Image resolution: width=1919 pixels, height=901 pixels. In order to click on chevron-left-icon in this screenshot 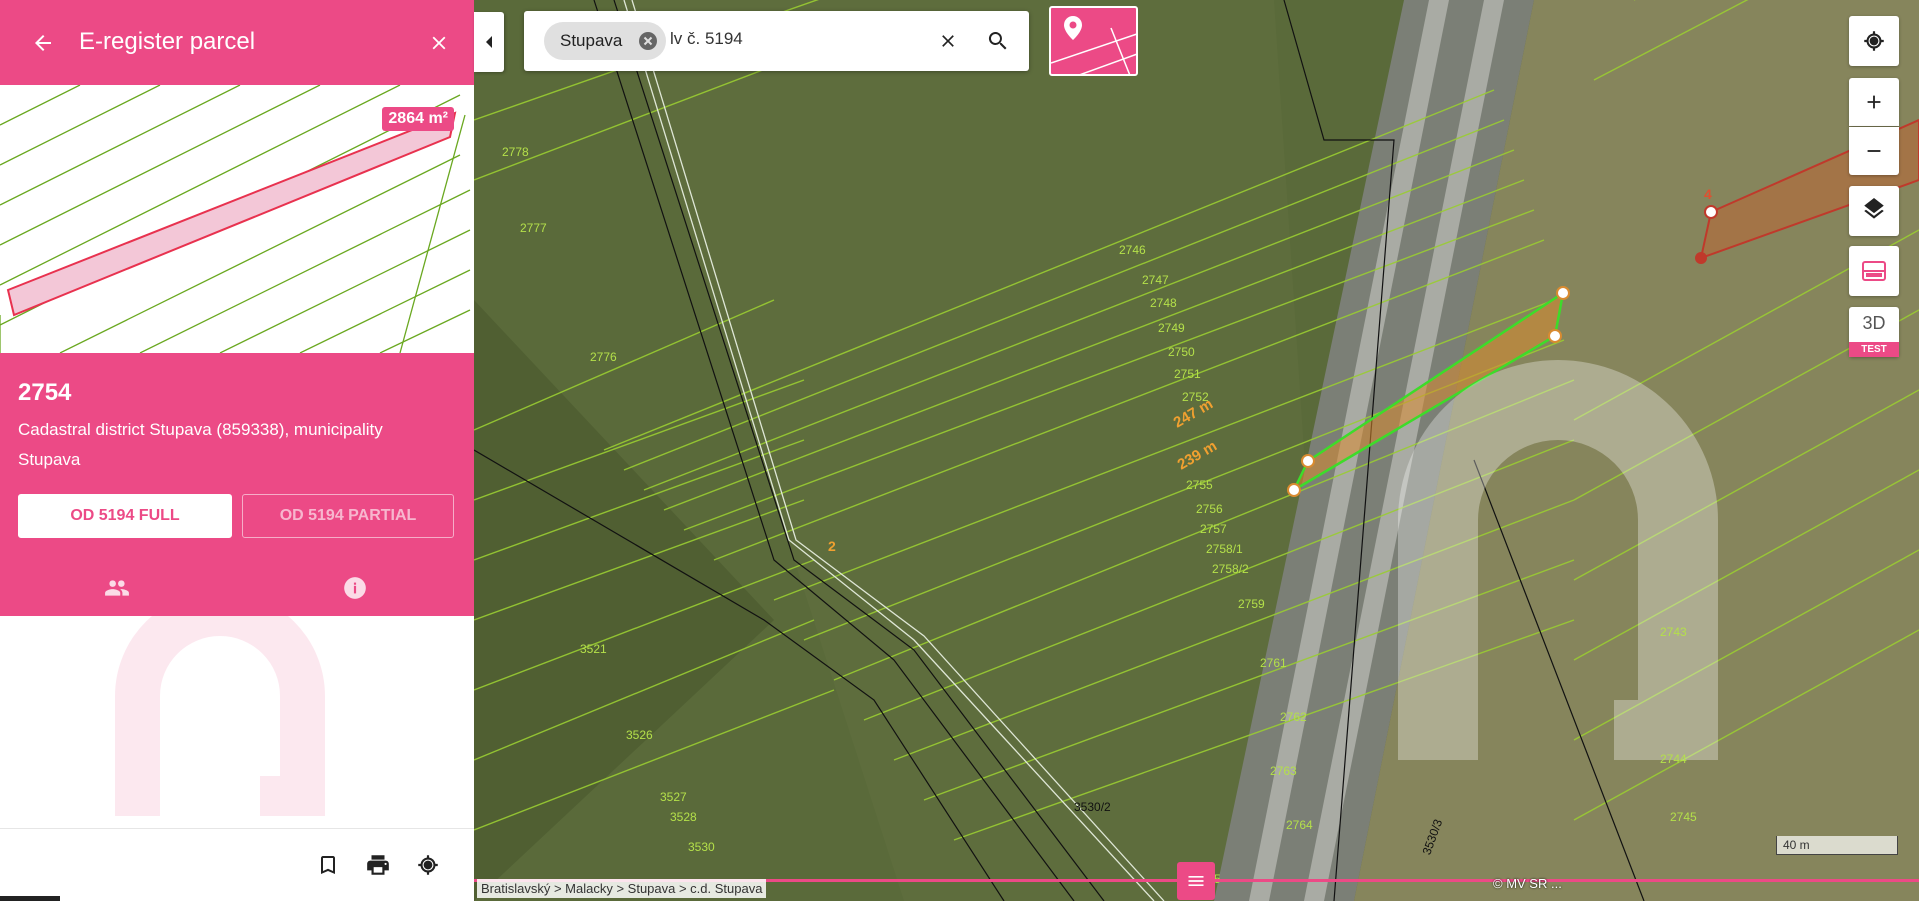, I will do `click(489, 42)`.